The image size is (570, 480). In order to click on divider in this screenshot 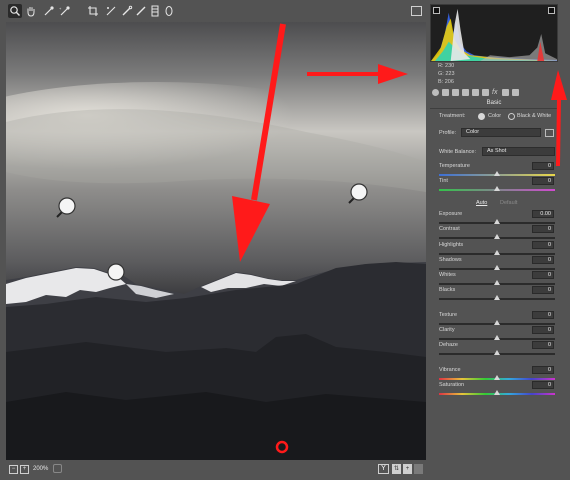, I will do `click(494, 108)`.